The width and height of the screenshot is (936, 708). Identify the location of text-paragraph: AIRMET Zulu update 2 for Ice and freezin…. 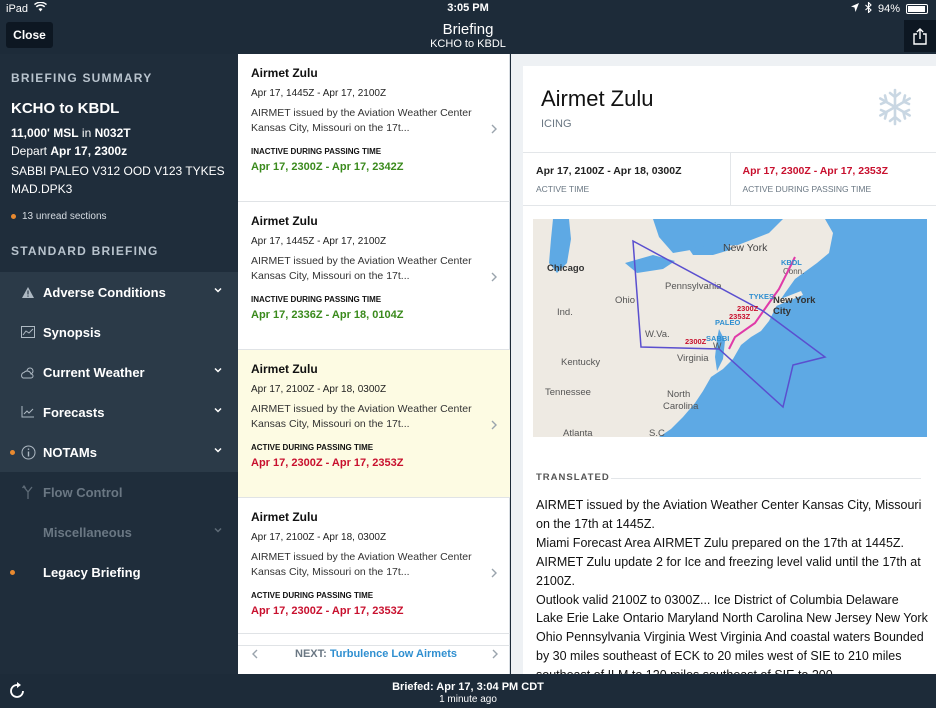
(728, 571).